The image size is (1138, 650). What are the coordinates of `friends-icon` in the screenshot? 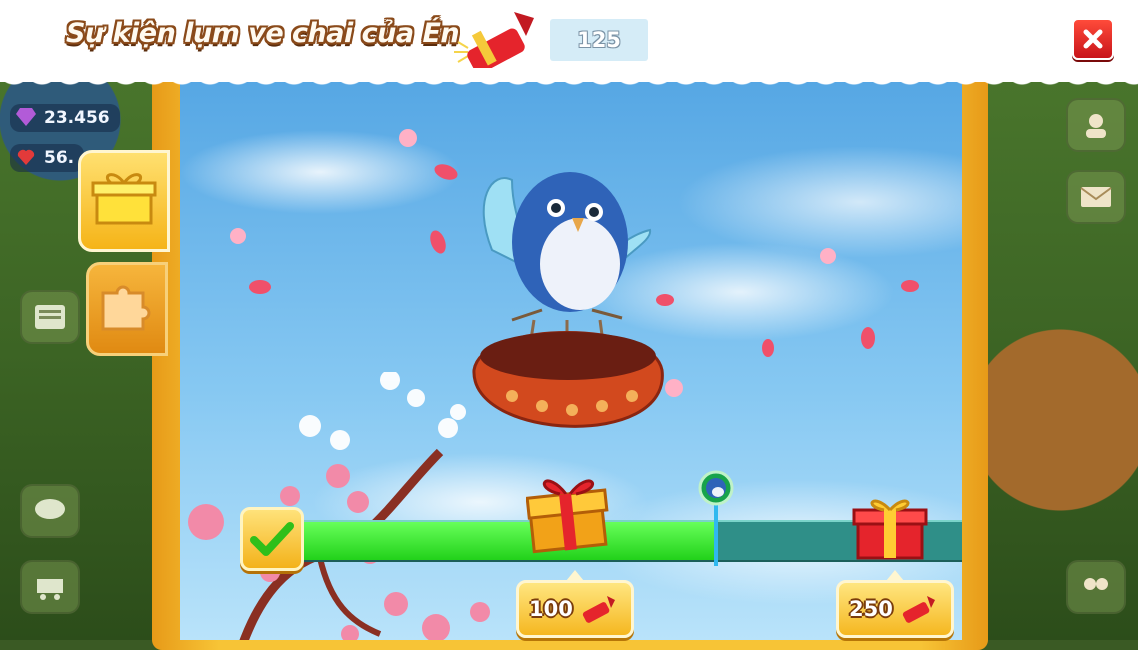 It's located at (1096, 584).